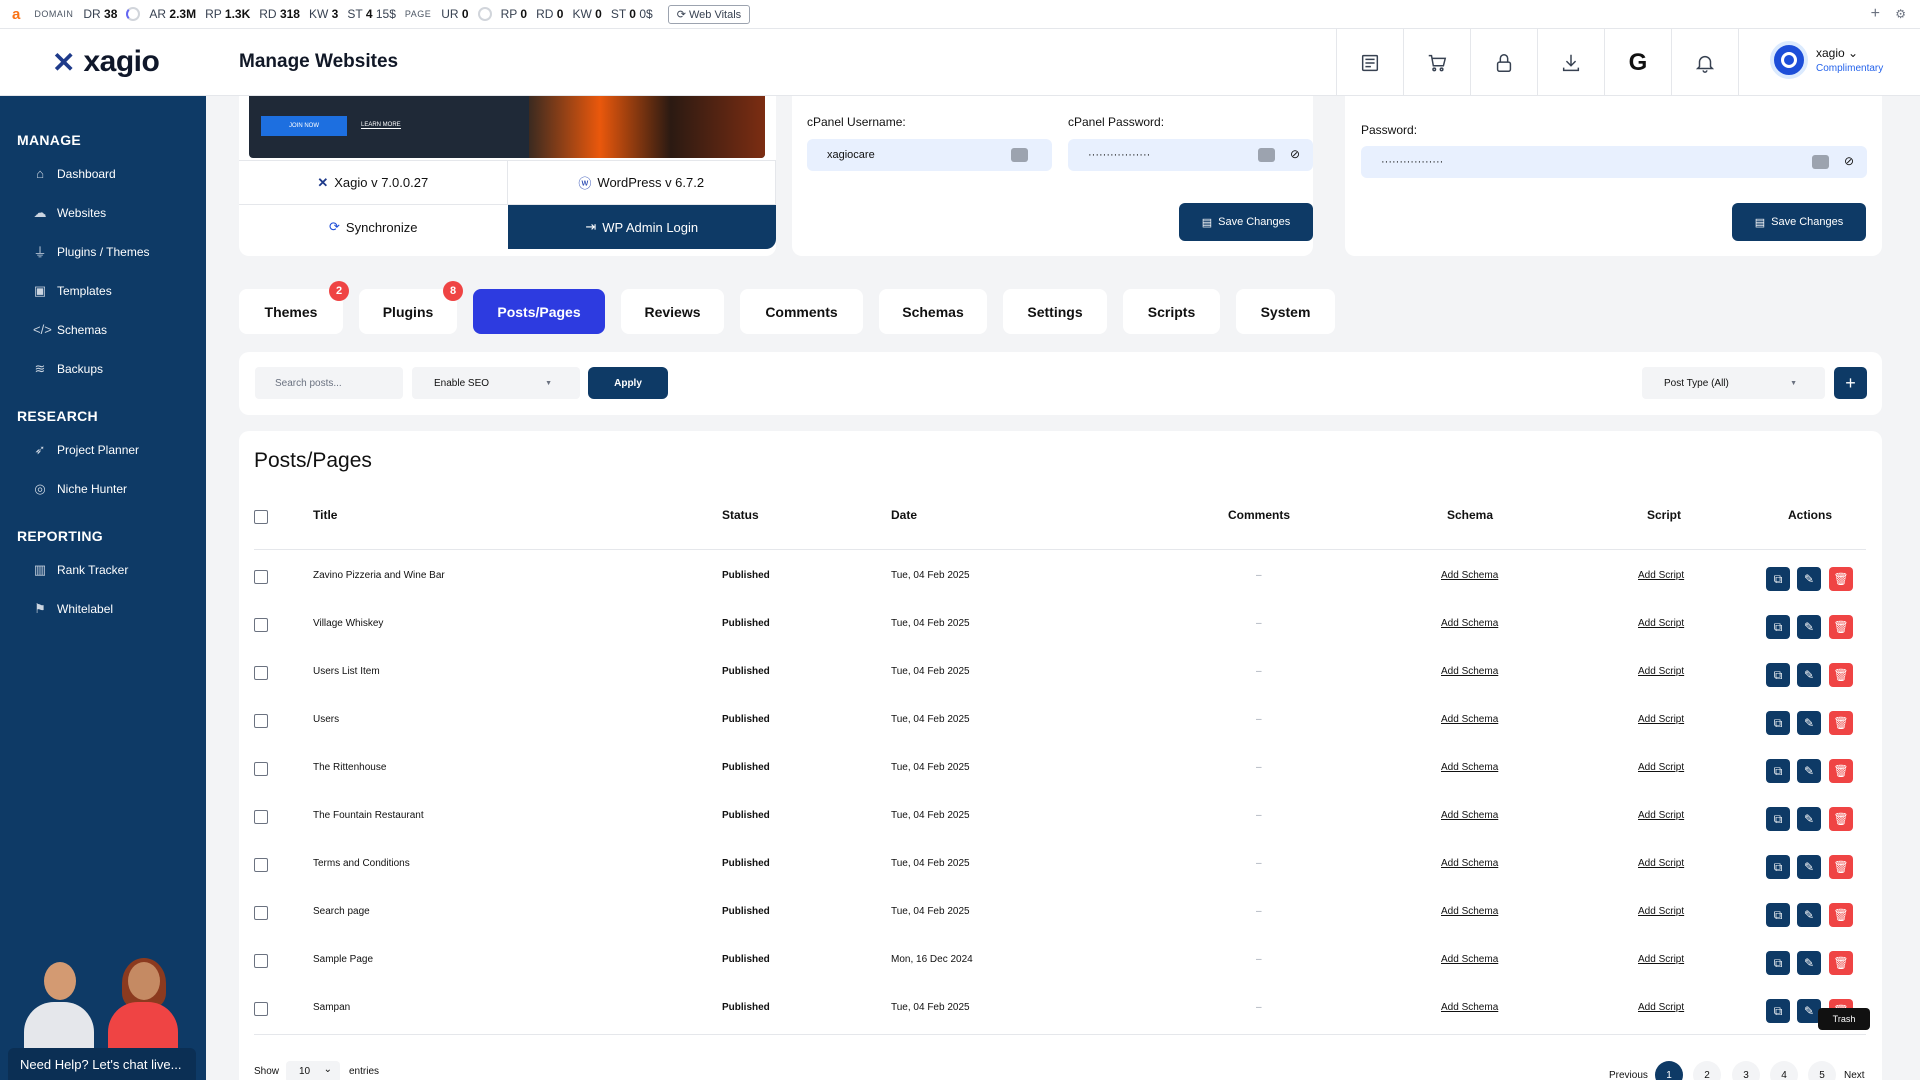  Describe the element at coordinates (1614, 162) in the screenshot. I see `password-field: ················· ⊘` at that location.